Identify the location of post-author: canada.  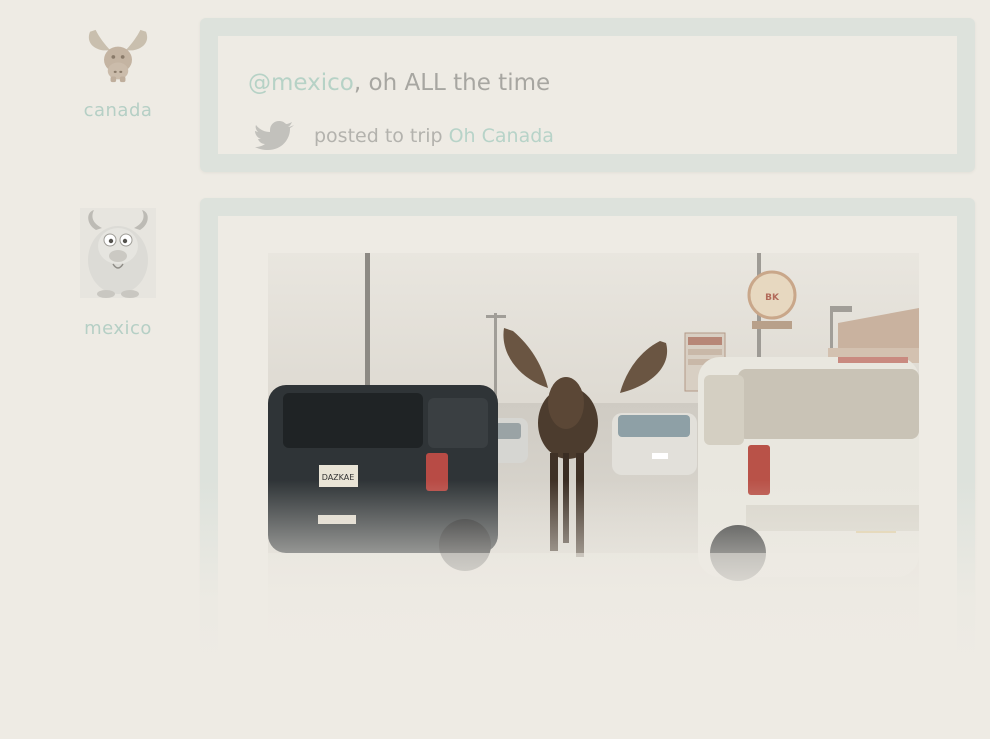
(118, 74).